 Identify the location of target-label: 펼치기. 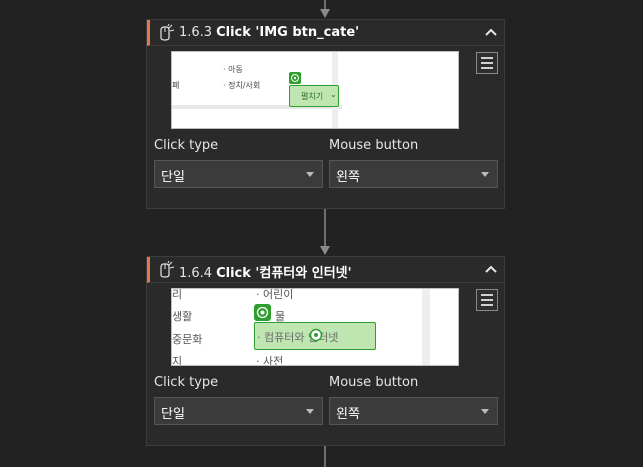
(312, 96).